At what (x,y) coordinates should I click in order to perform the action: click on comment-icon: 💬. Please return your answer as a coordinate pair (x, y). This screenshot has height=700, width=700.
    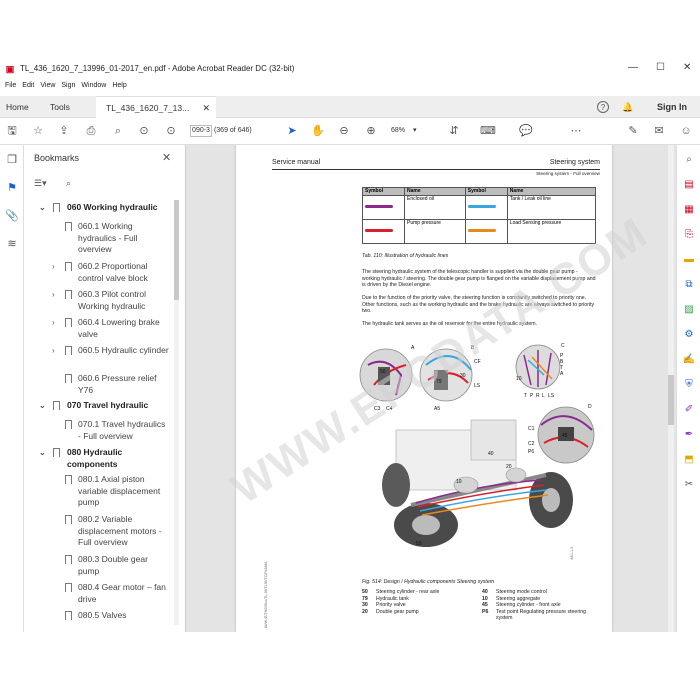
    Looking at the image, I should click on (526, 131).